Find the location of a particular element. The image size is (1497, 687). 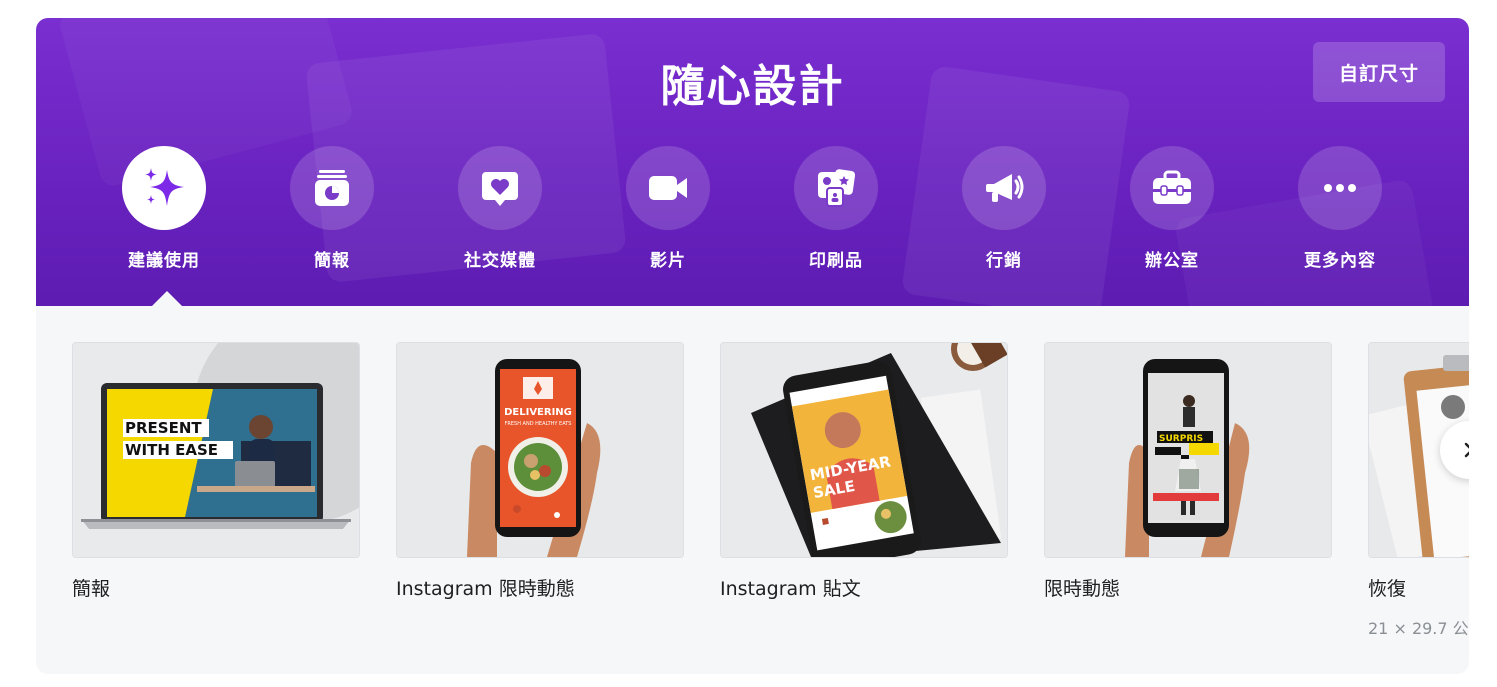

category-marketing: 行銷 is located at coordinates (1004, 208).